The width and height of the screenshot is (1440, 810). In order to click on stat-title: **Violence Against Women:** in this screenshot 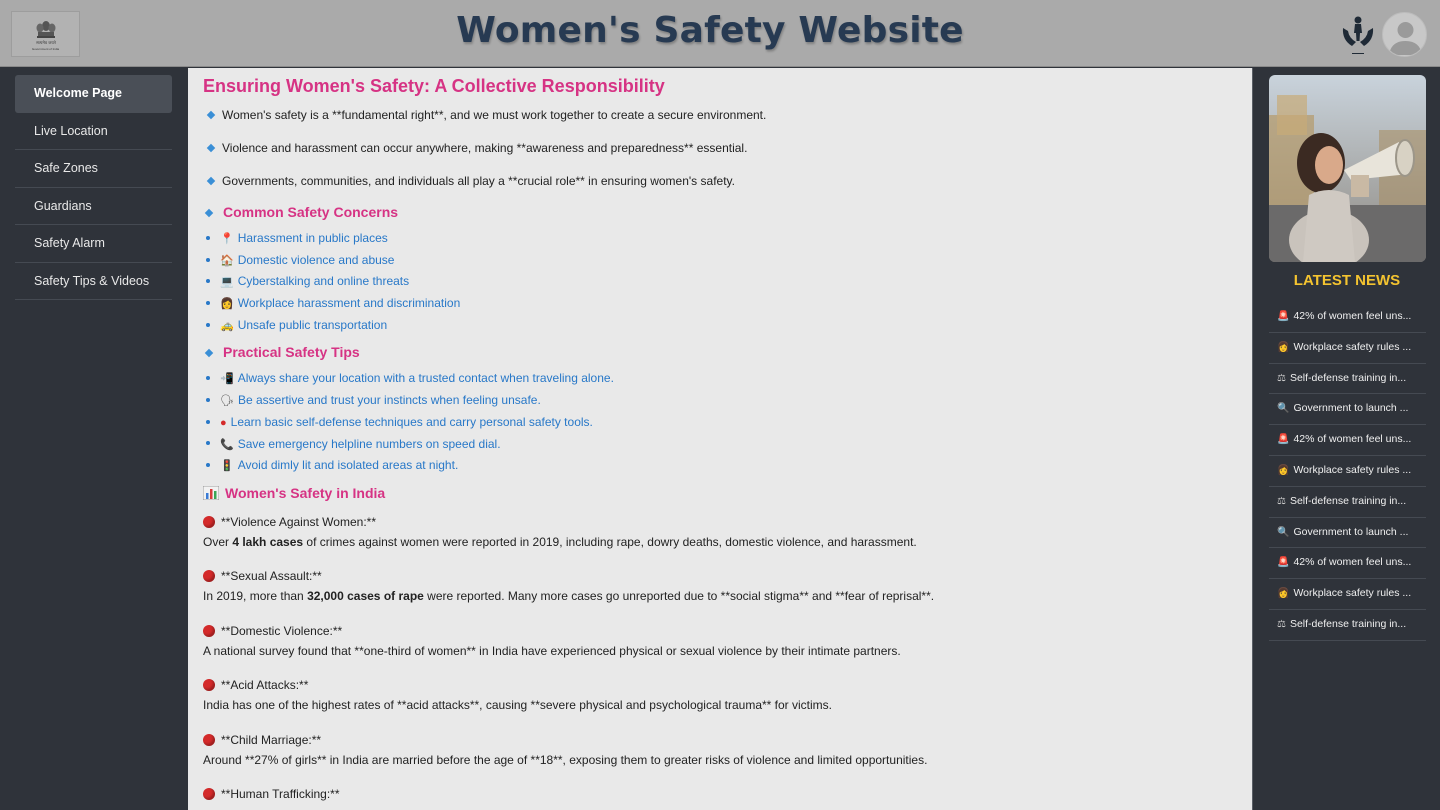, I will do `click(727, 520)`.